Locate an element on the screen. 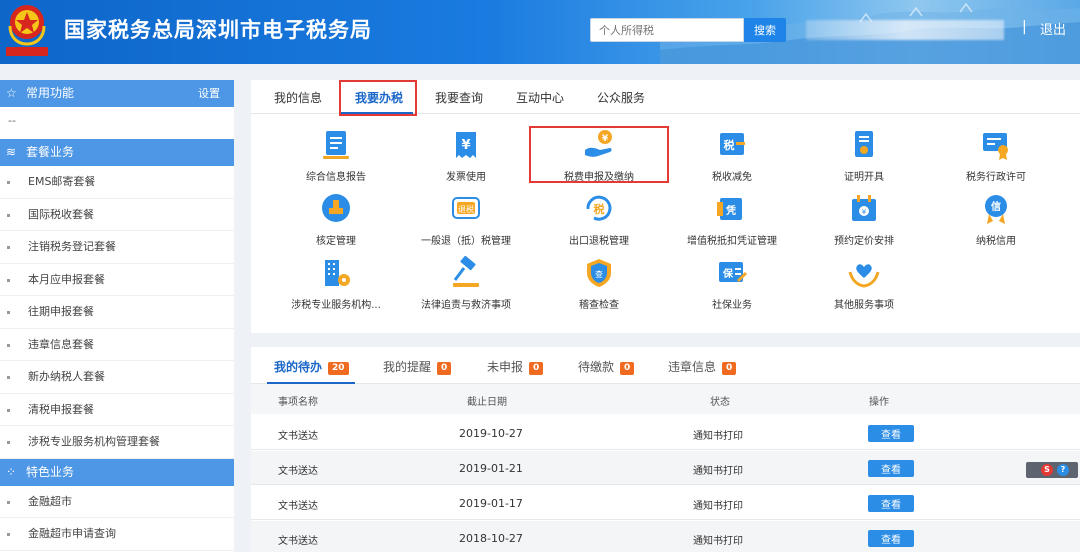 Image resolution: width=1080 pixels, height=552 pixels. service-other: 其他服务事项 is located at coordinates (864, 283).